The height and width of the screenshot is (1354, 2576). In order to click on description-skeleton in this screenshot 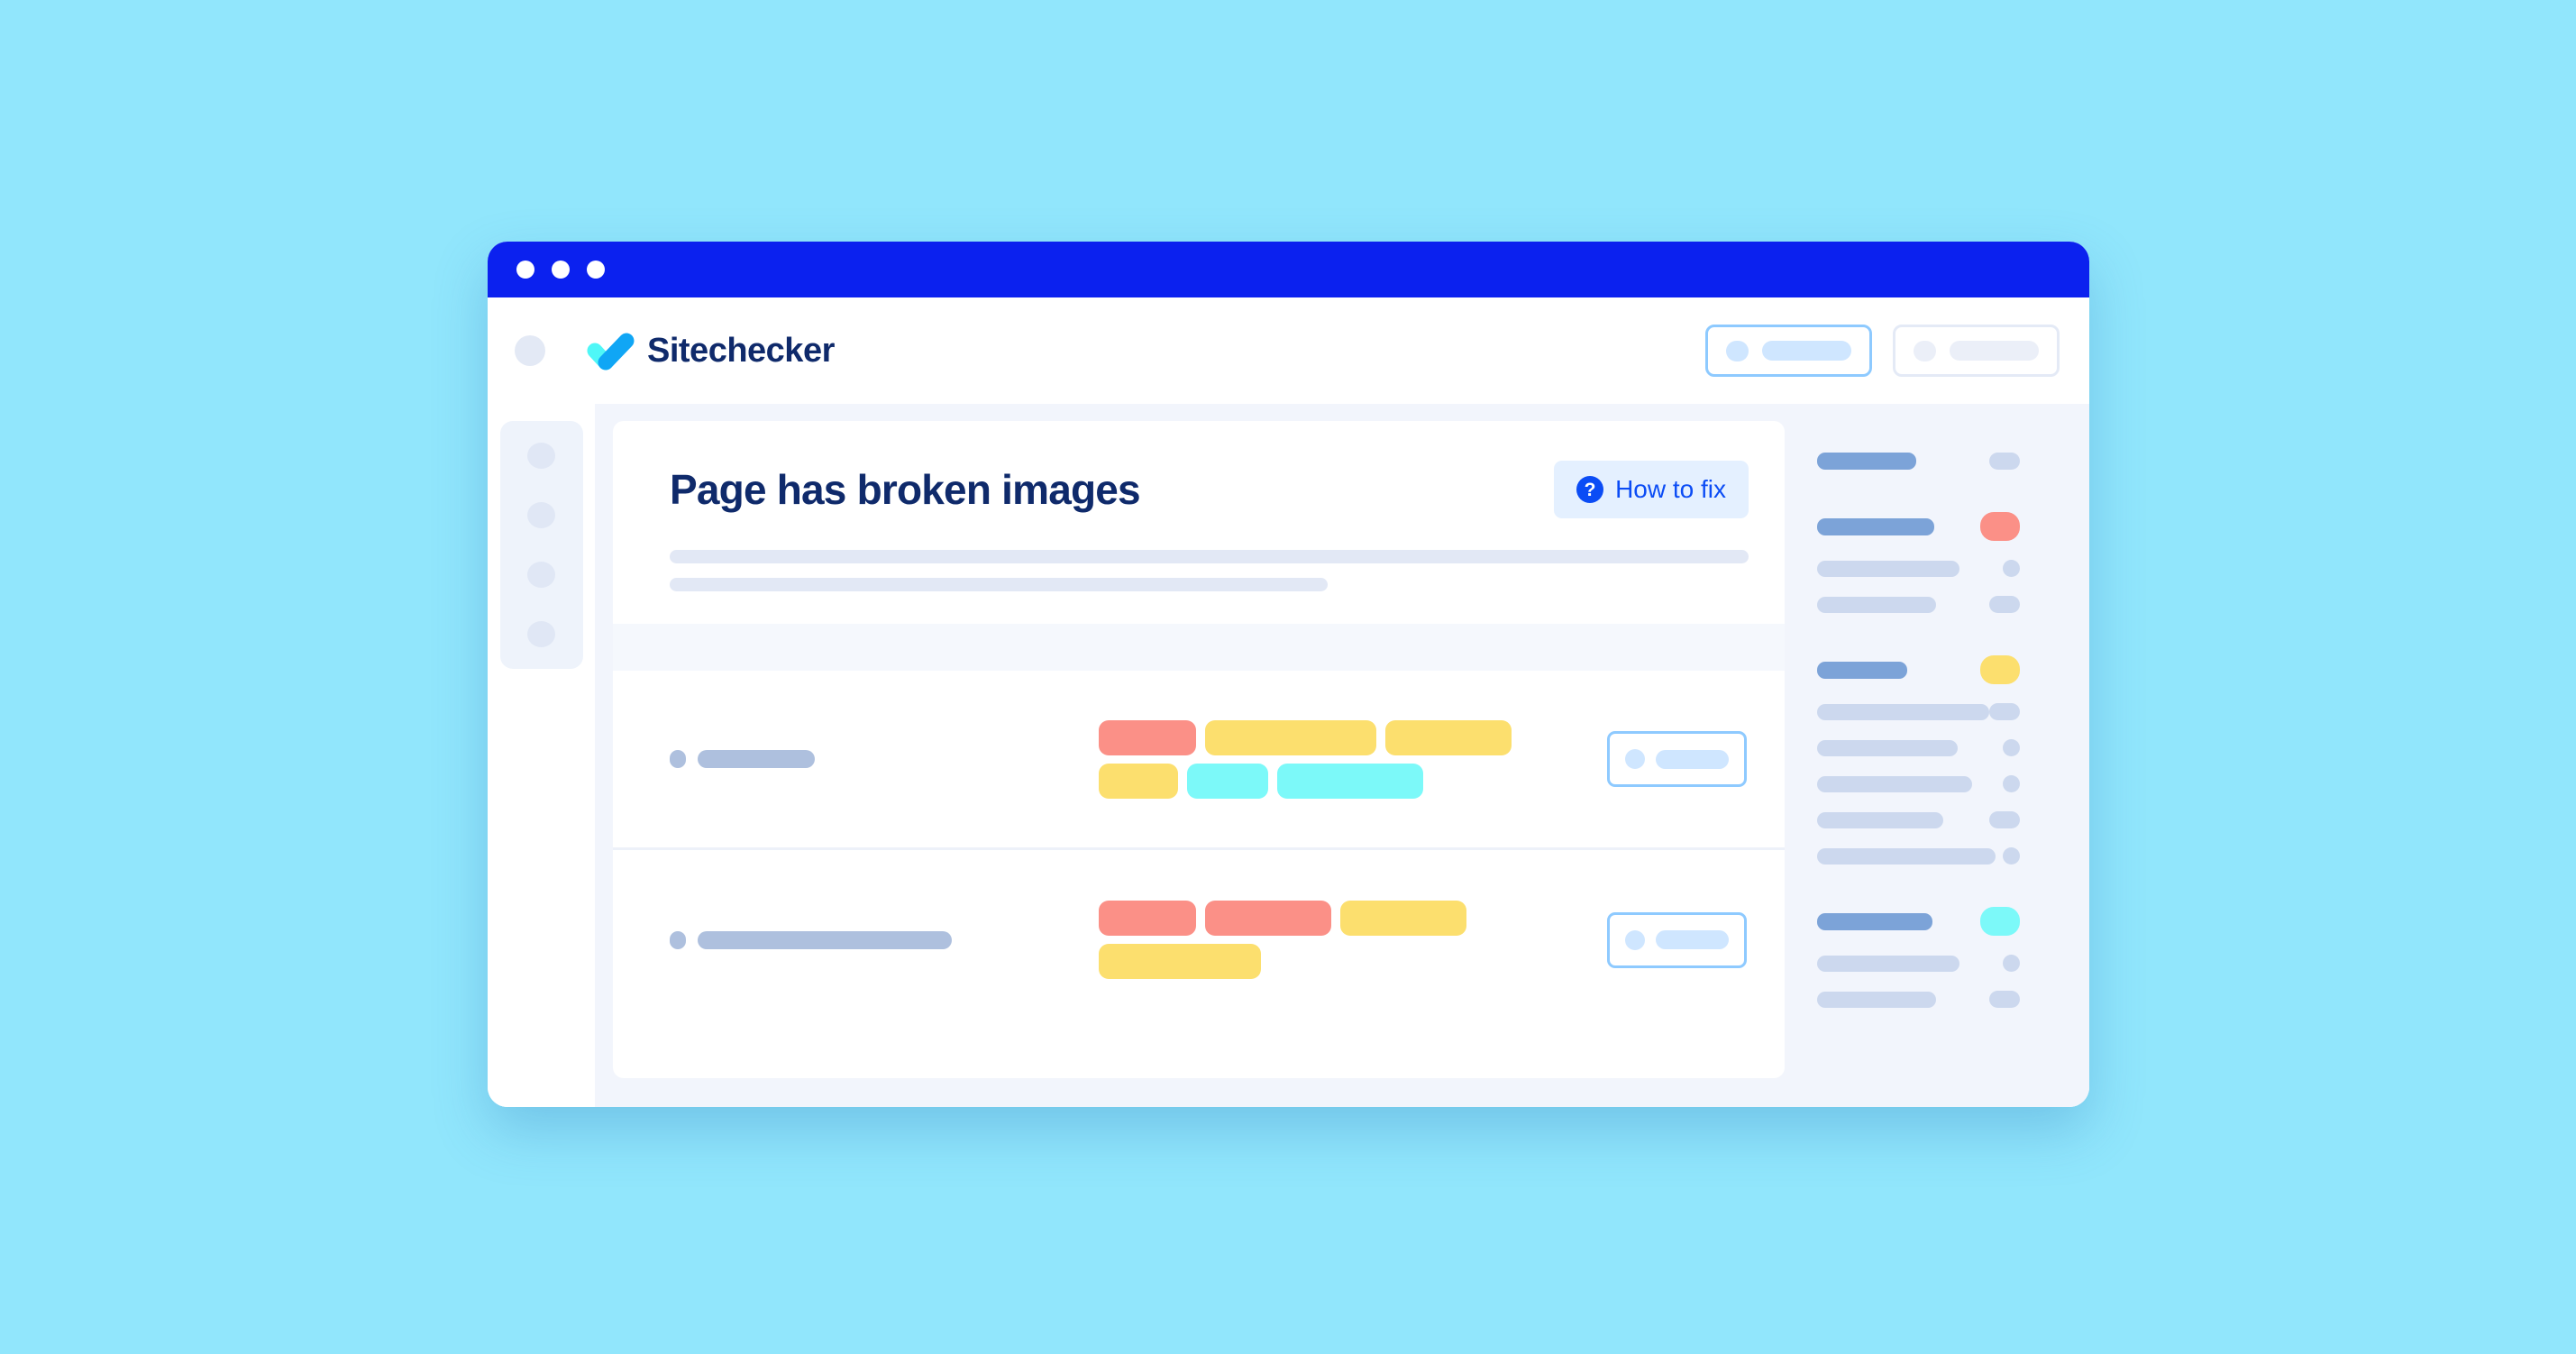, I will do `click(1209, 570)`.